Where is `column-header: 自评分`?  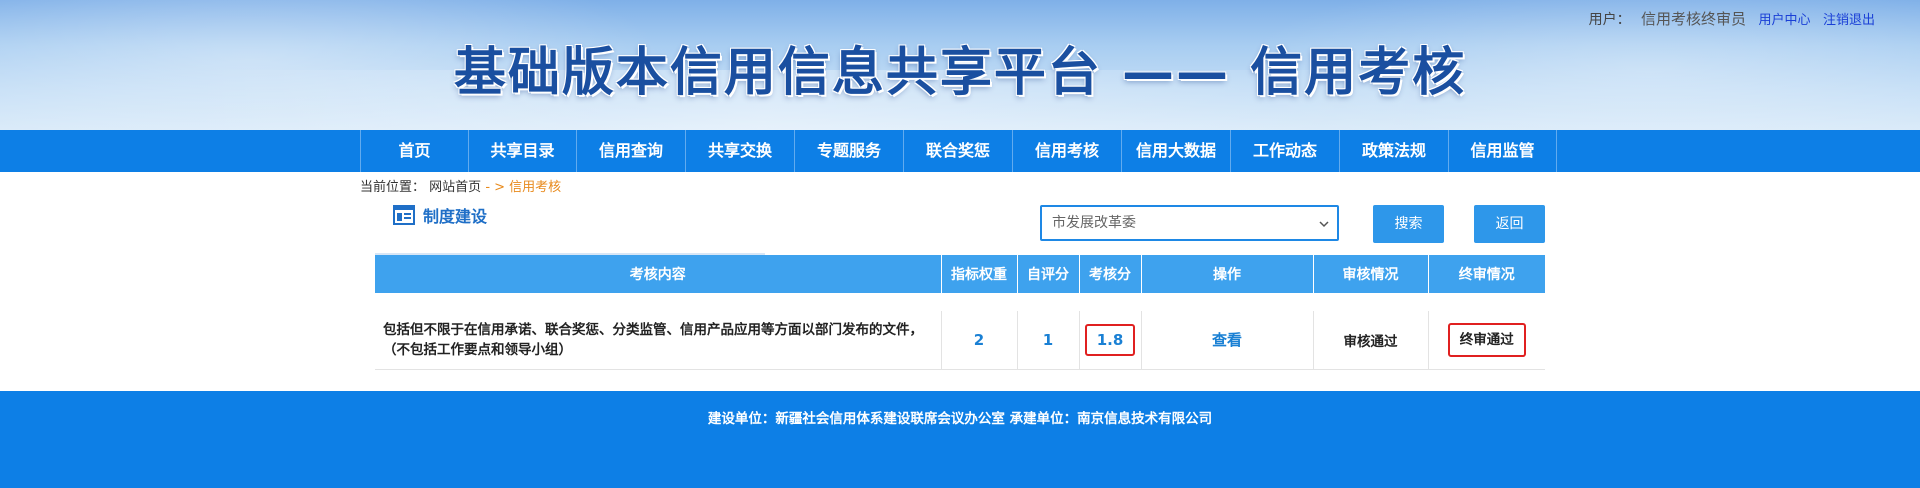
column-header: 自评分 is located at coordinates (1048, 274).